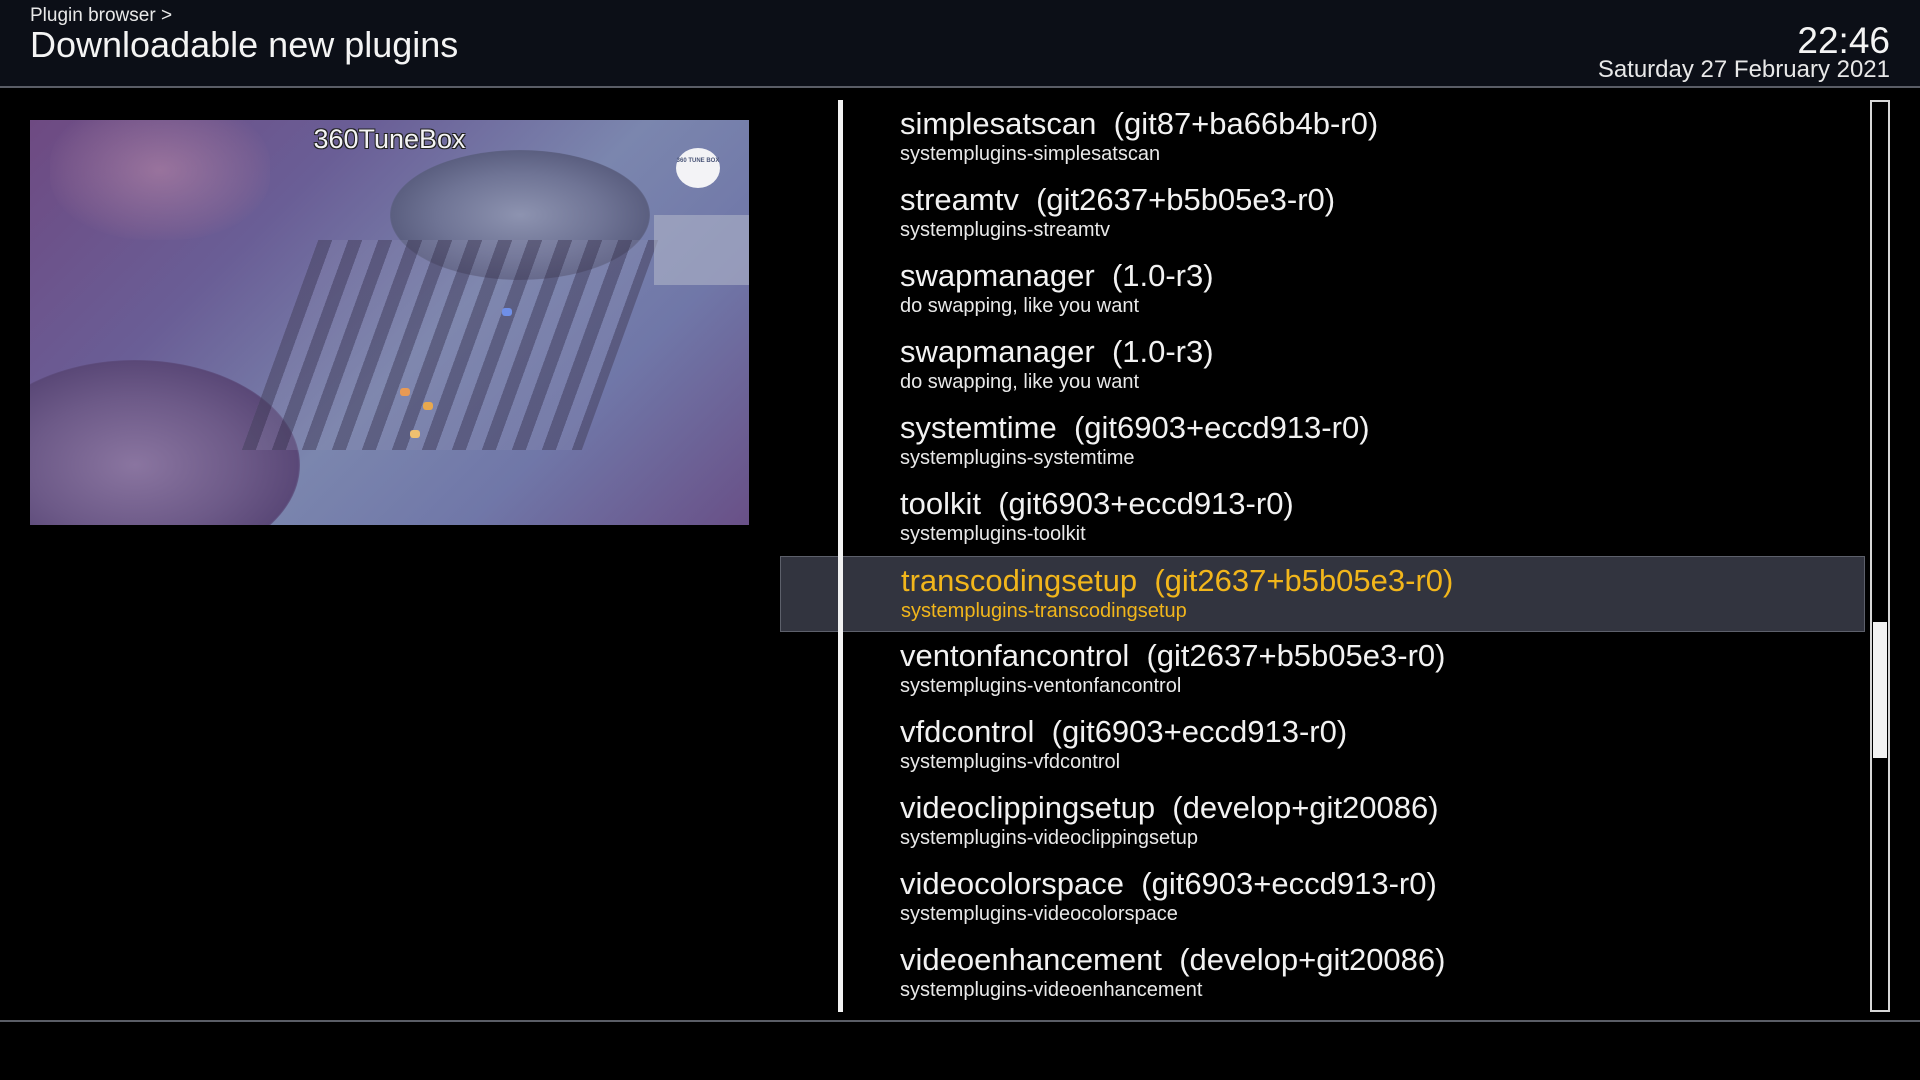  What do you see at coordinates (389, 139) in the screenshot?
I see `channel-name: 360TuneBox` at bounding box center [389, 139].